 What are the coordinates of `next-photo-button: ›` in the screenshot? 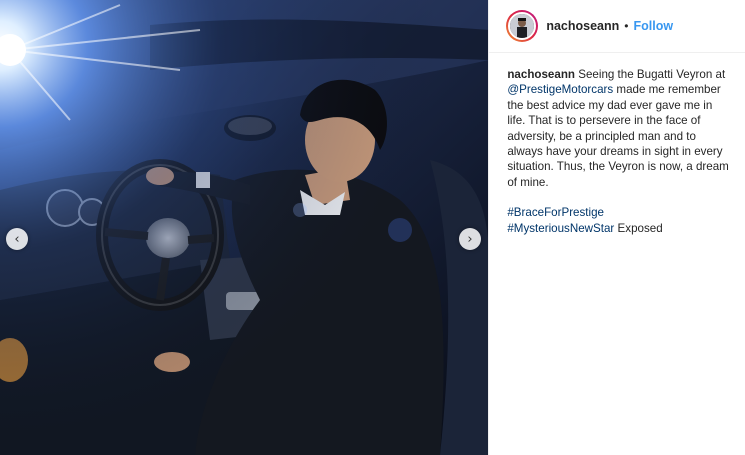 It's located at (470, 239).